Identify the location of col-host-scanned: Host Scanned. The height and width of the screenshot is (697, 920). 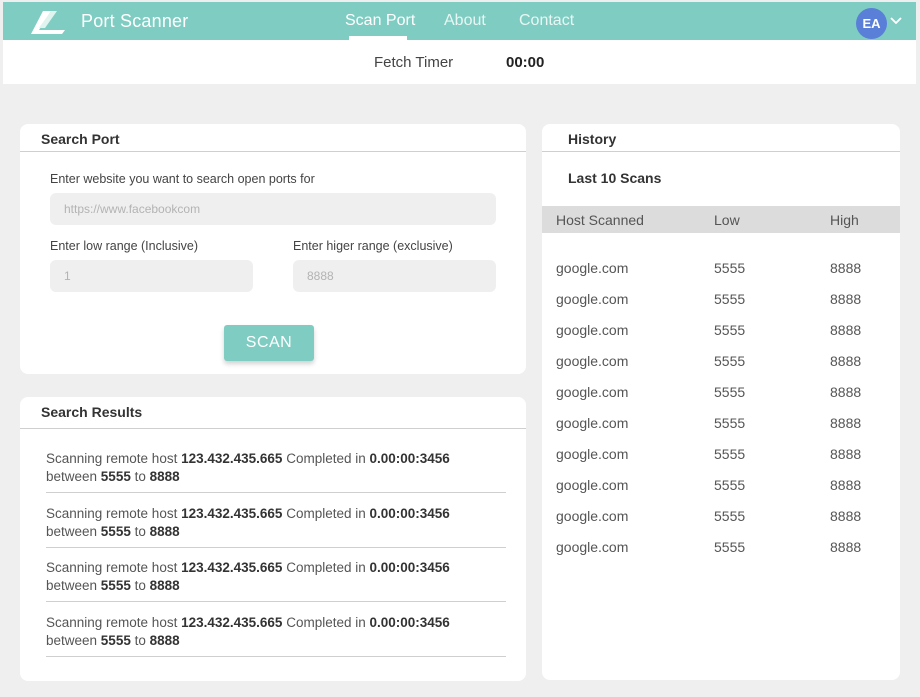
(600, 220).